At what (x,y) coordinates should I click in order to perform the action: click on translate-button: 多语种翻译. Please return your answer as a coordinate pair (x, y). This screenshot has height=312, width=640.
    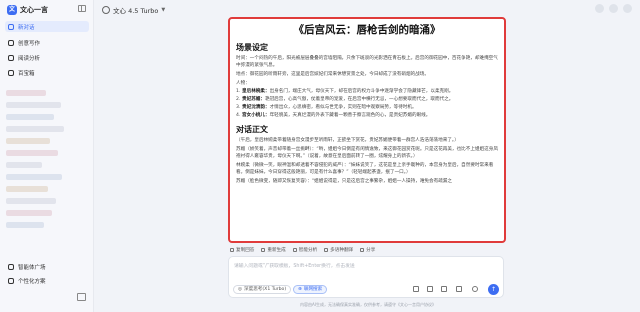
    Looking at the image, I should click on (338, 250).